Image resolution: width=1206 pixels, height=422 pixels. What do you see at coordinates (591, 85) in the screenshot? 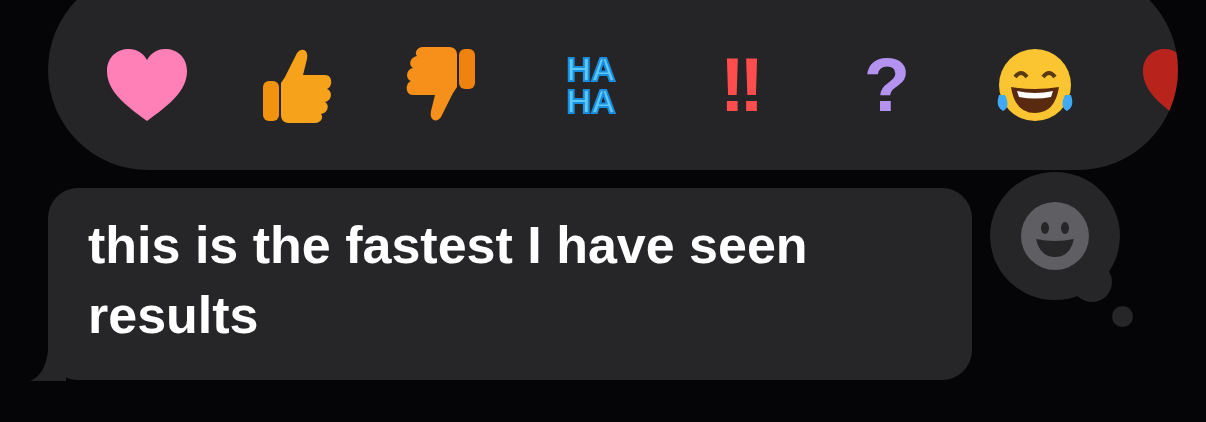
I see `haha-reaction: HA HA` at bounding box center [591, 85].